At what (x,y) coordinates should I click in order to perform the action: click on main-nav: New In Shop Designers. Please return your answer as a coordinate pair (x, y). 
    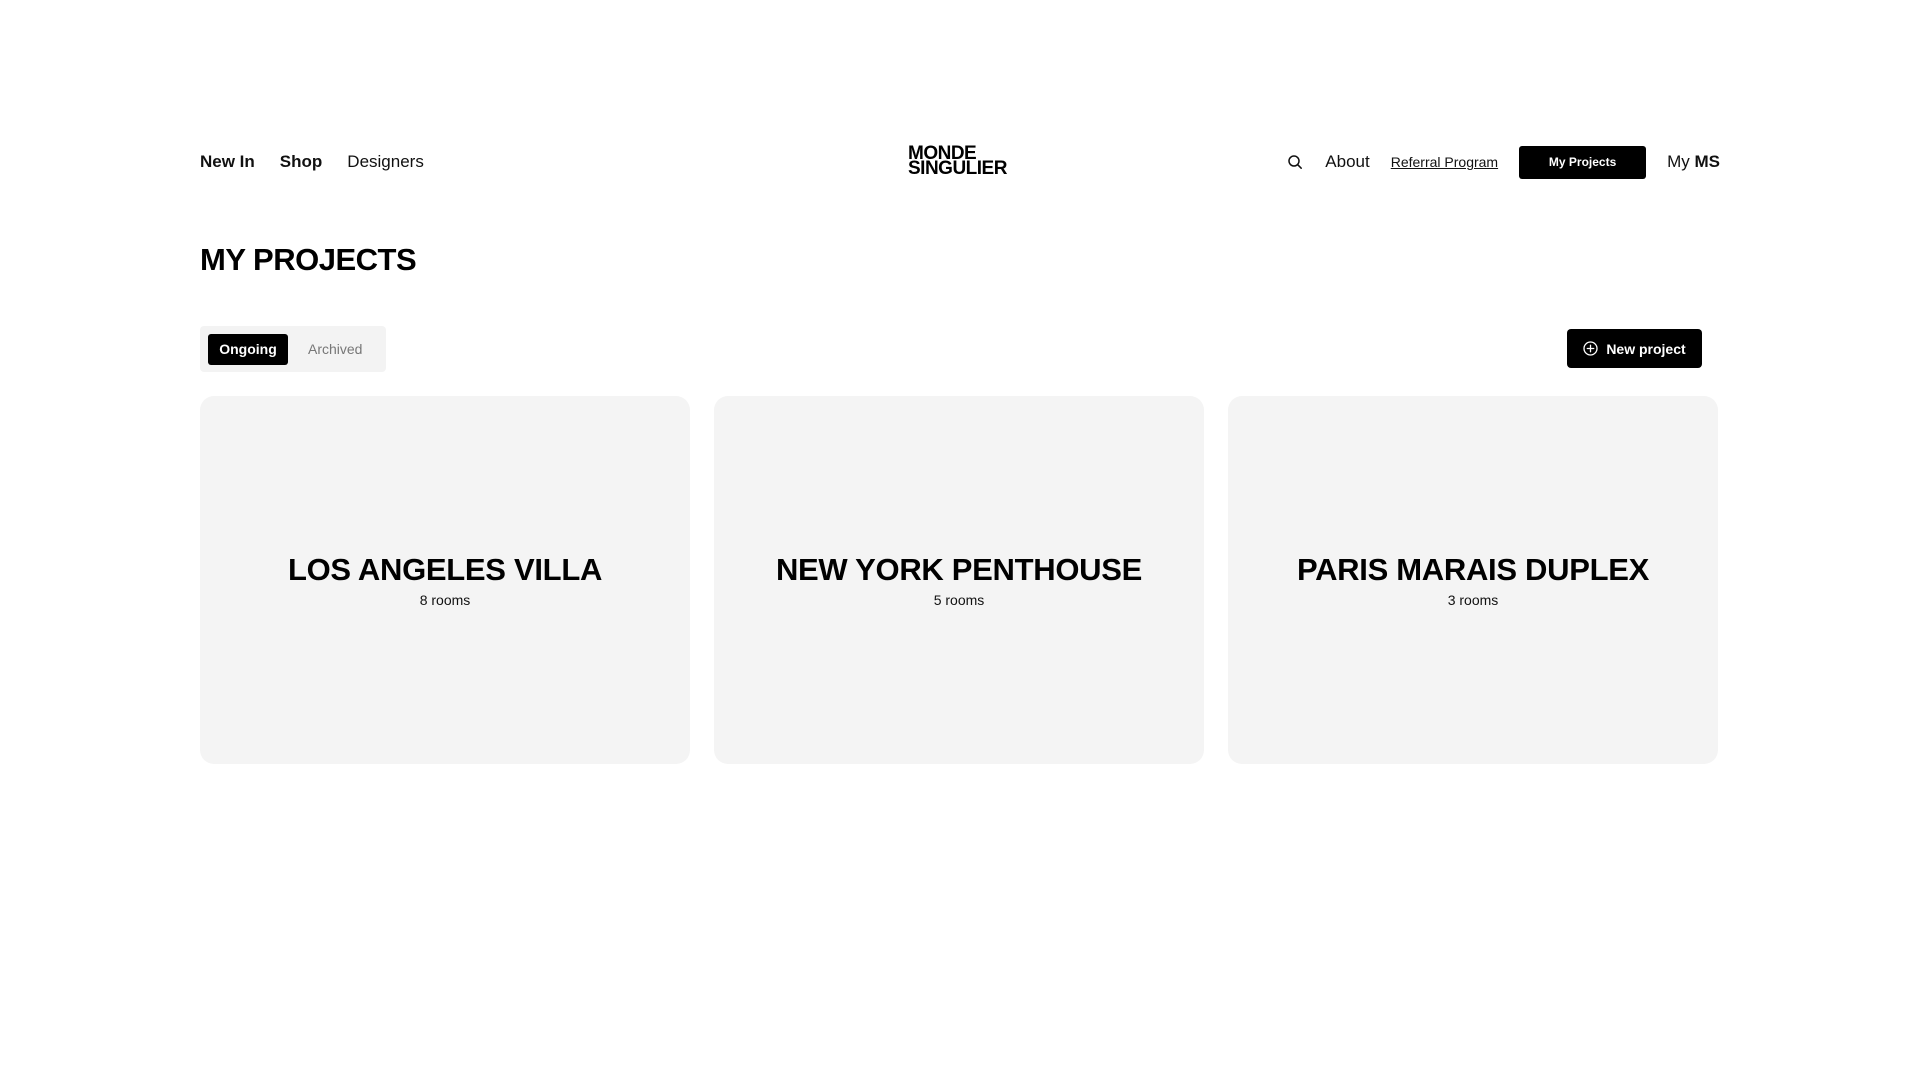
    Looking at the image, I should click on (312, 162).